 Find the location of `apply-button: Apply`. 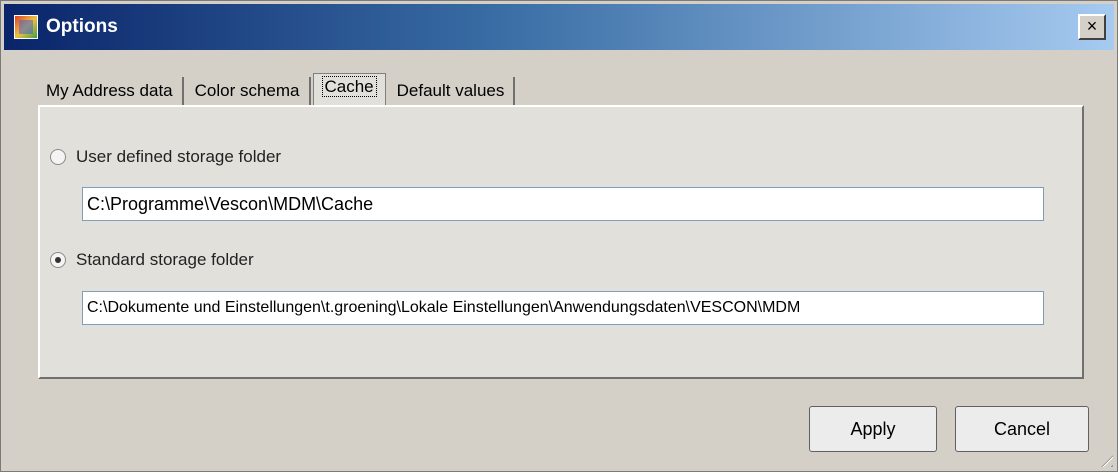

apply-button: Apply is located at coordinates (873, 429).